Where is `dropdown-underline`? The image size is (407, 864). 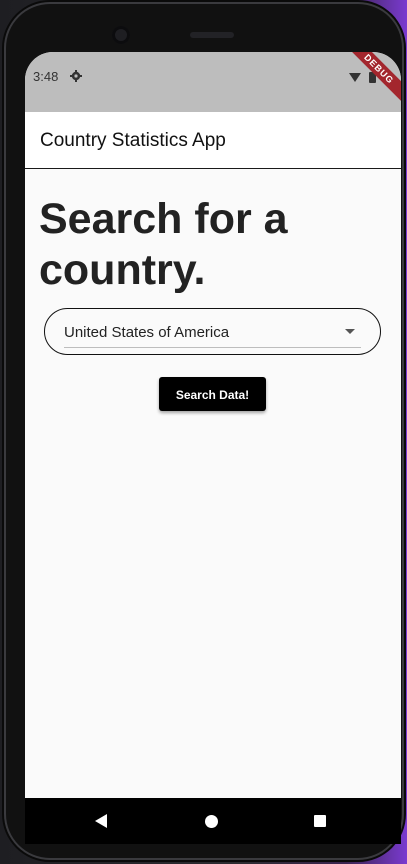
dropdown-underline is located at coordinates (212, 347).